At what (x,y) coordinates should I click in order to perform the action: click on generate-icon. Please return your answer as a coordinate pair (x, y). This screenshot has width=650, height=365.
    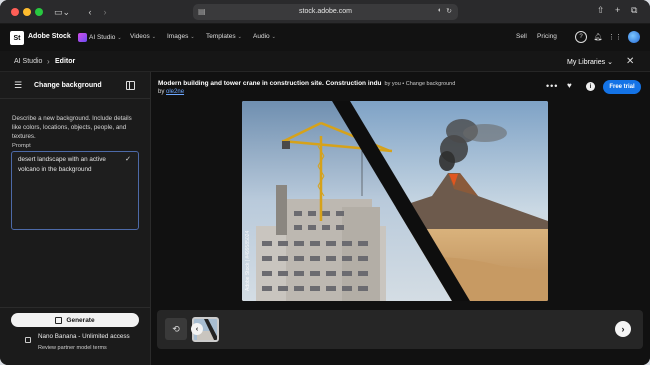
    Looking at the image, I should click on (59, 320).